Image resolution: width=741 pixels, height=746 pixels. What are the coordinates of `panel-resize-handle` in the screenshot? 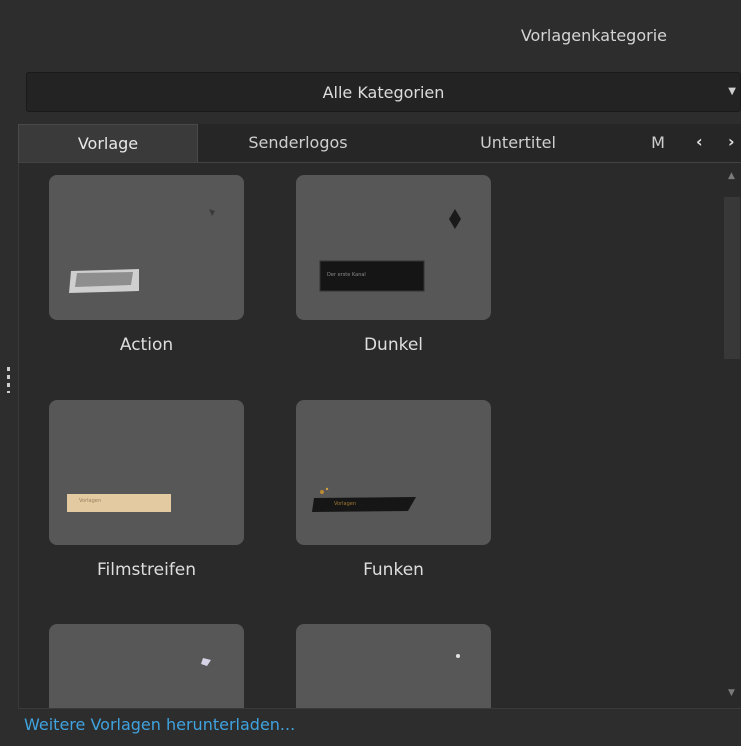 It's located at (8, 380).